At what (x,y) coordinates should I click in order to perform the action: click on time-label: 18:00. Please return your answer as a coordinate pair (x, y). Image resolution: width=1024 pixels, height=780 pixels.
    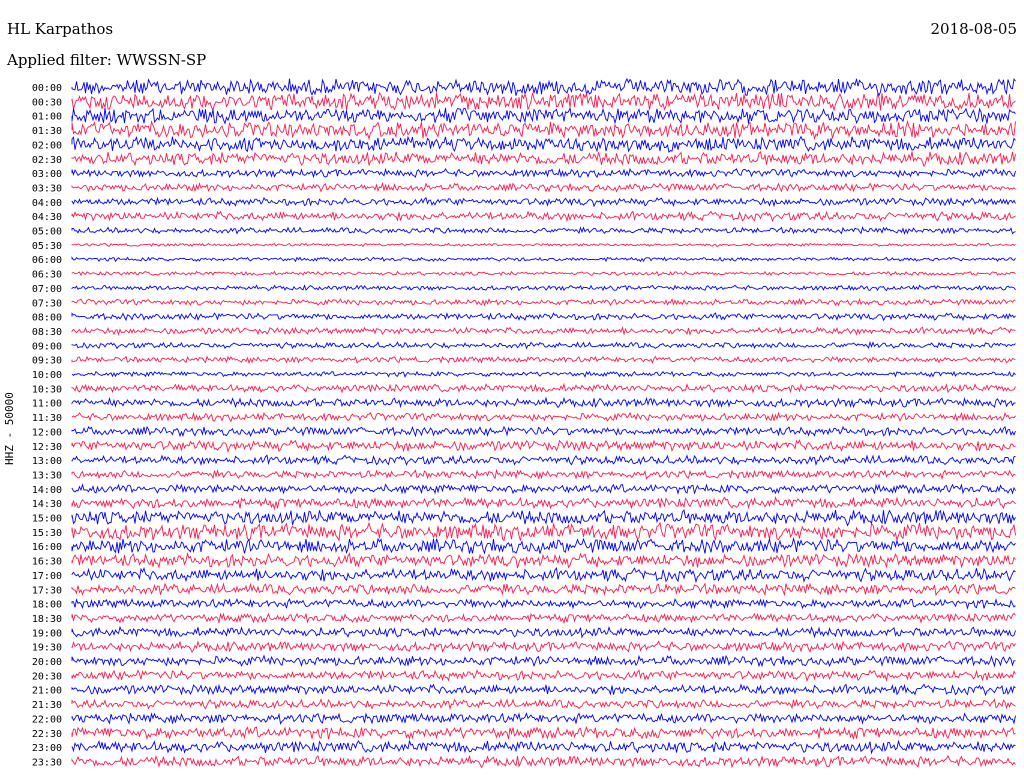
    Looking at the image, I should click on (47, 605).